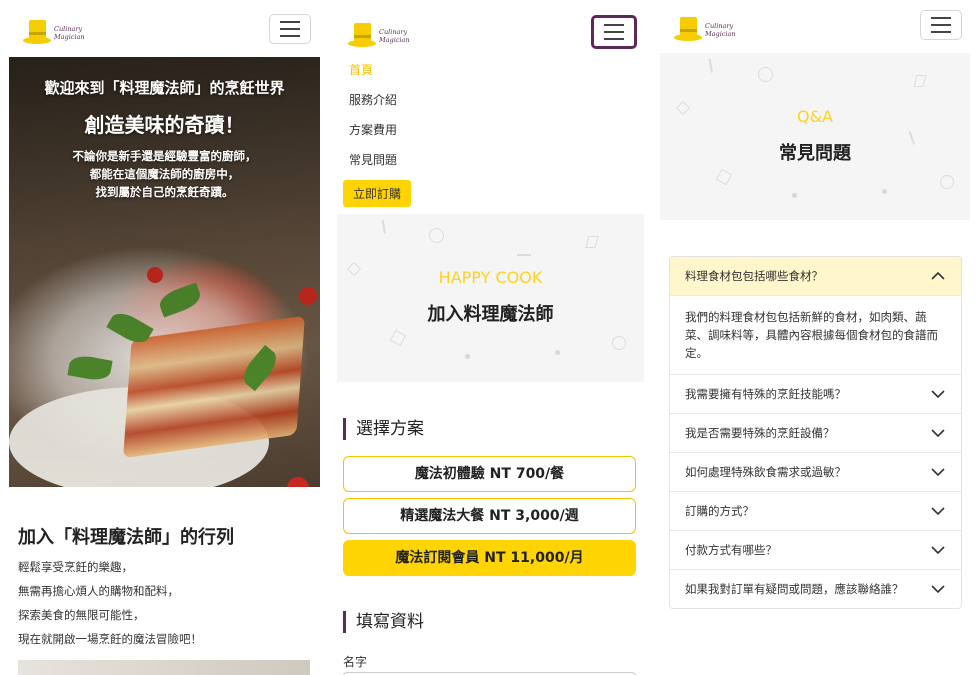 The image size is (980, 675). What do you see at coordinates (754, 276) in the screenshot?
I see `faq-question-text: 料理食材包包括哪些食材？` at bounding box center [754, 276].